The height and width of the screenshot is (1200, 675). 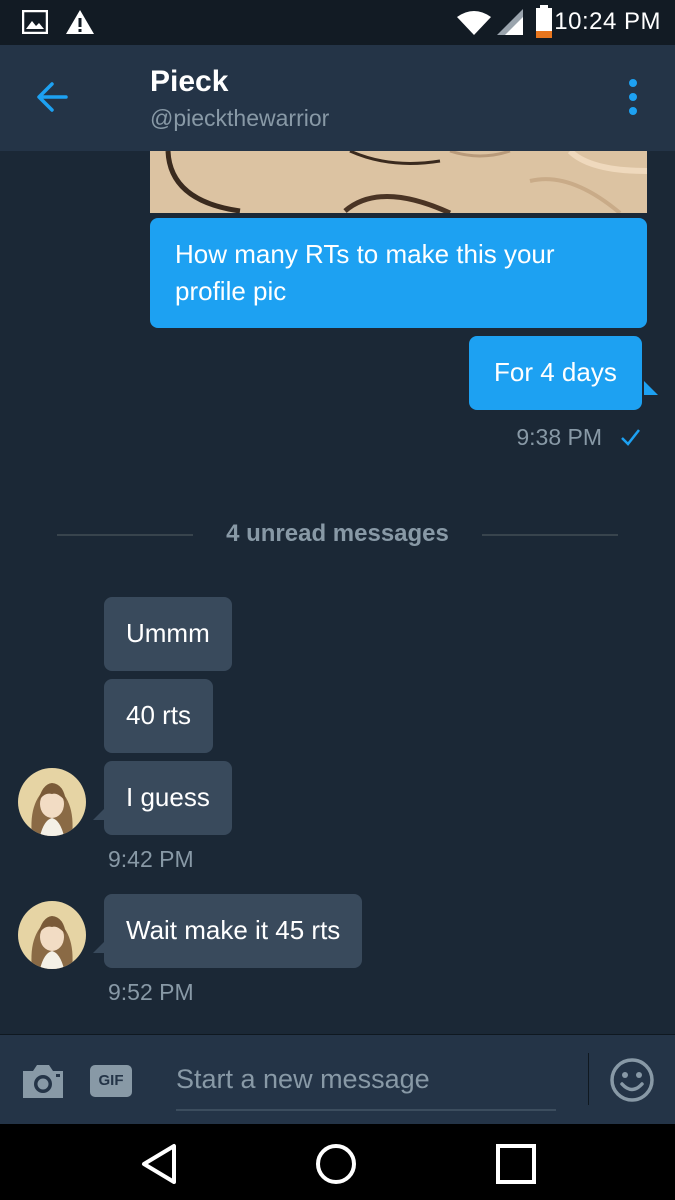 What do you see at coordinates (159, 716) in the screenshot?
I see `message-bubble-incoming: 40 rts` at bounding box center [159, 716].